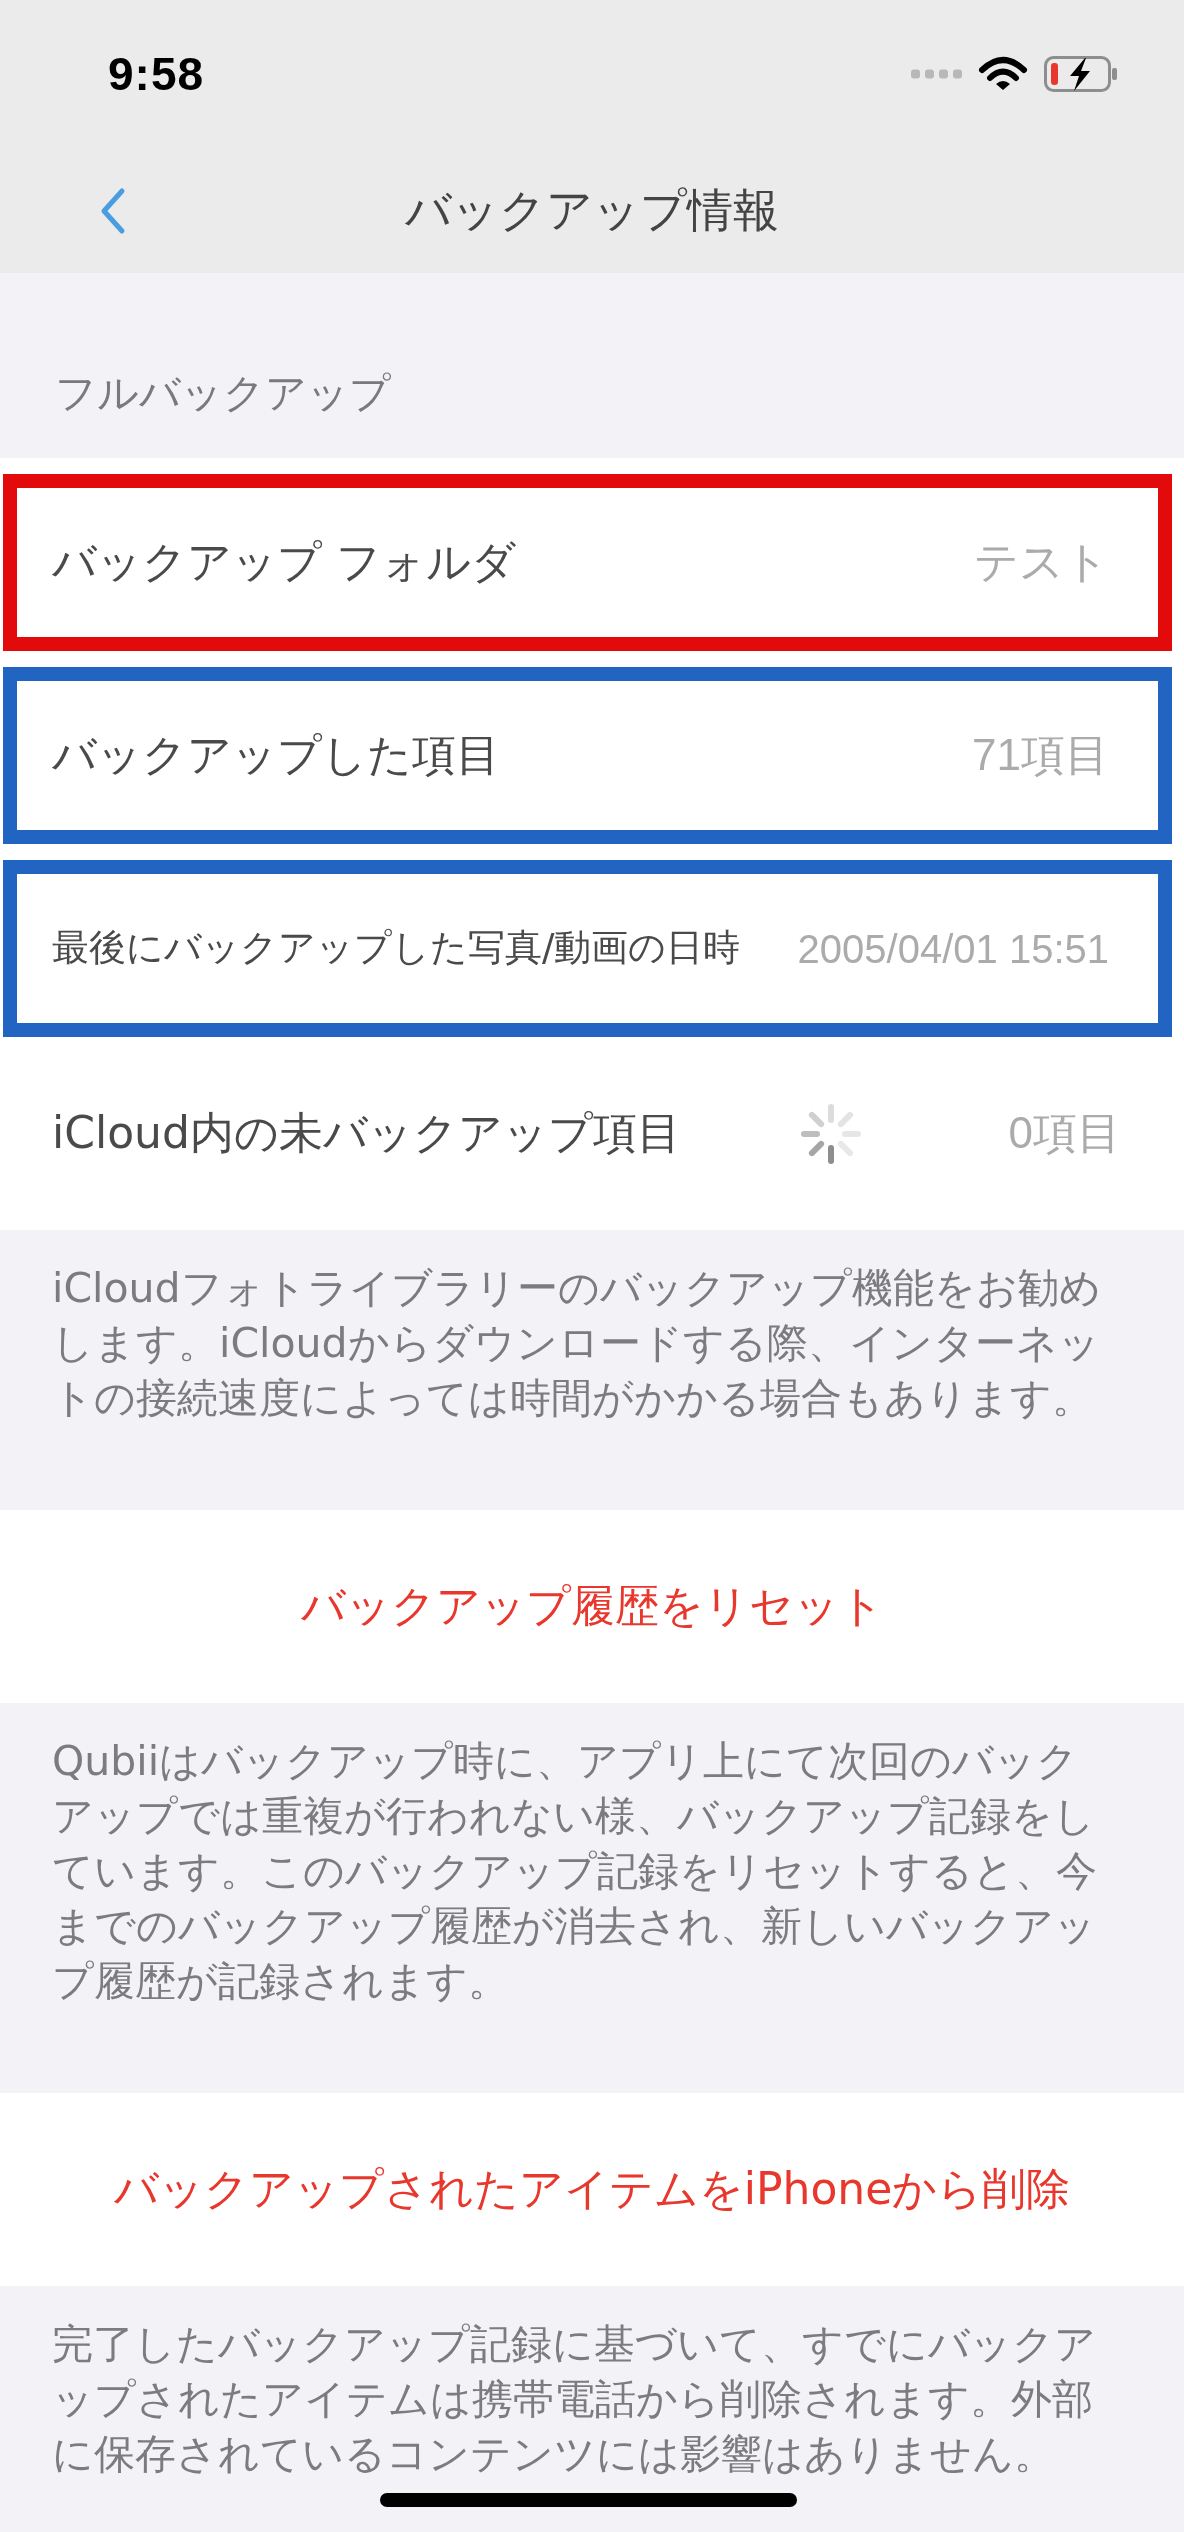 The width and height of the screenshot is (1184, 2532). What do you see at coordinates (276, 755) in the screenshot?
I see `row-label: バックアップした項目` at bounding box center [276, 755].